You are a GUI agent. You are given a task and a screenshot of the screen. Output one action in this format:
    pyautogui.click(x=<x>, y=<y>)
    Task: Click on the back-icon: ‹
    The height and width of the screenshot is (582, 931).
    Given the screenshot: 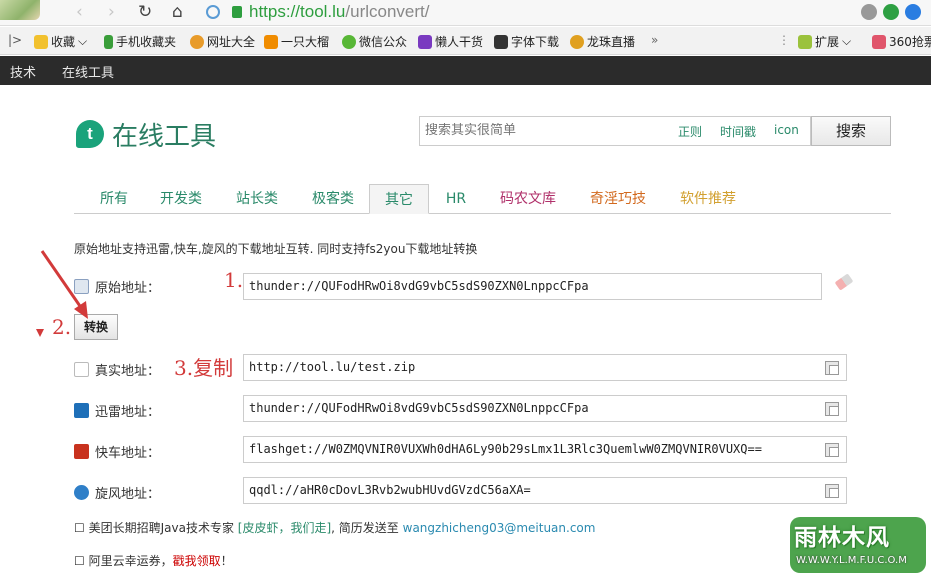 What is the action you would take?
    pyautogui.click(x=79, y=12)
    